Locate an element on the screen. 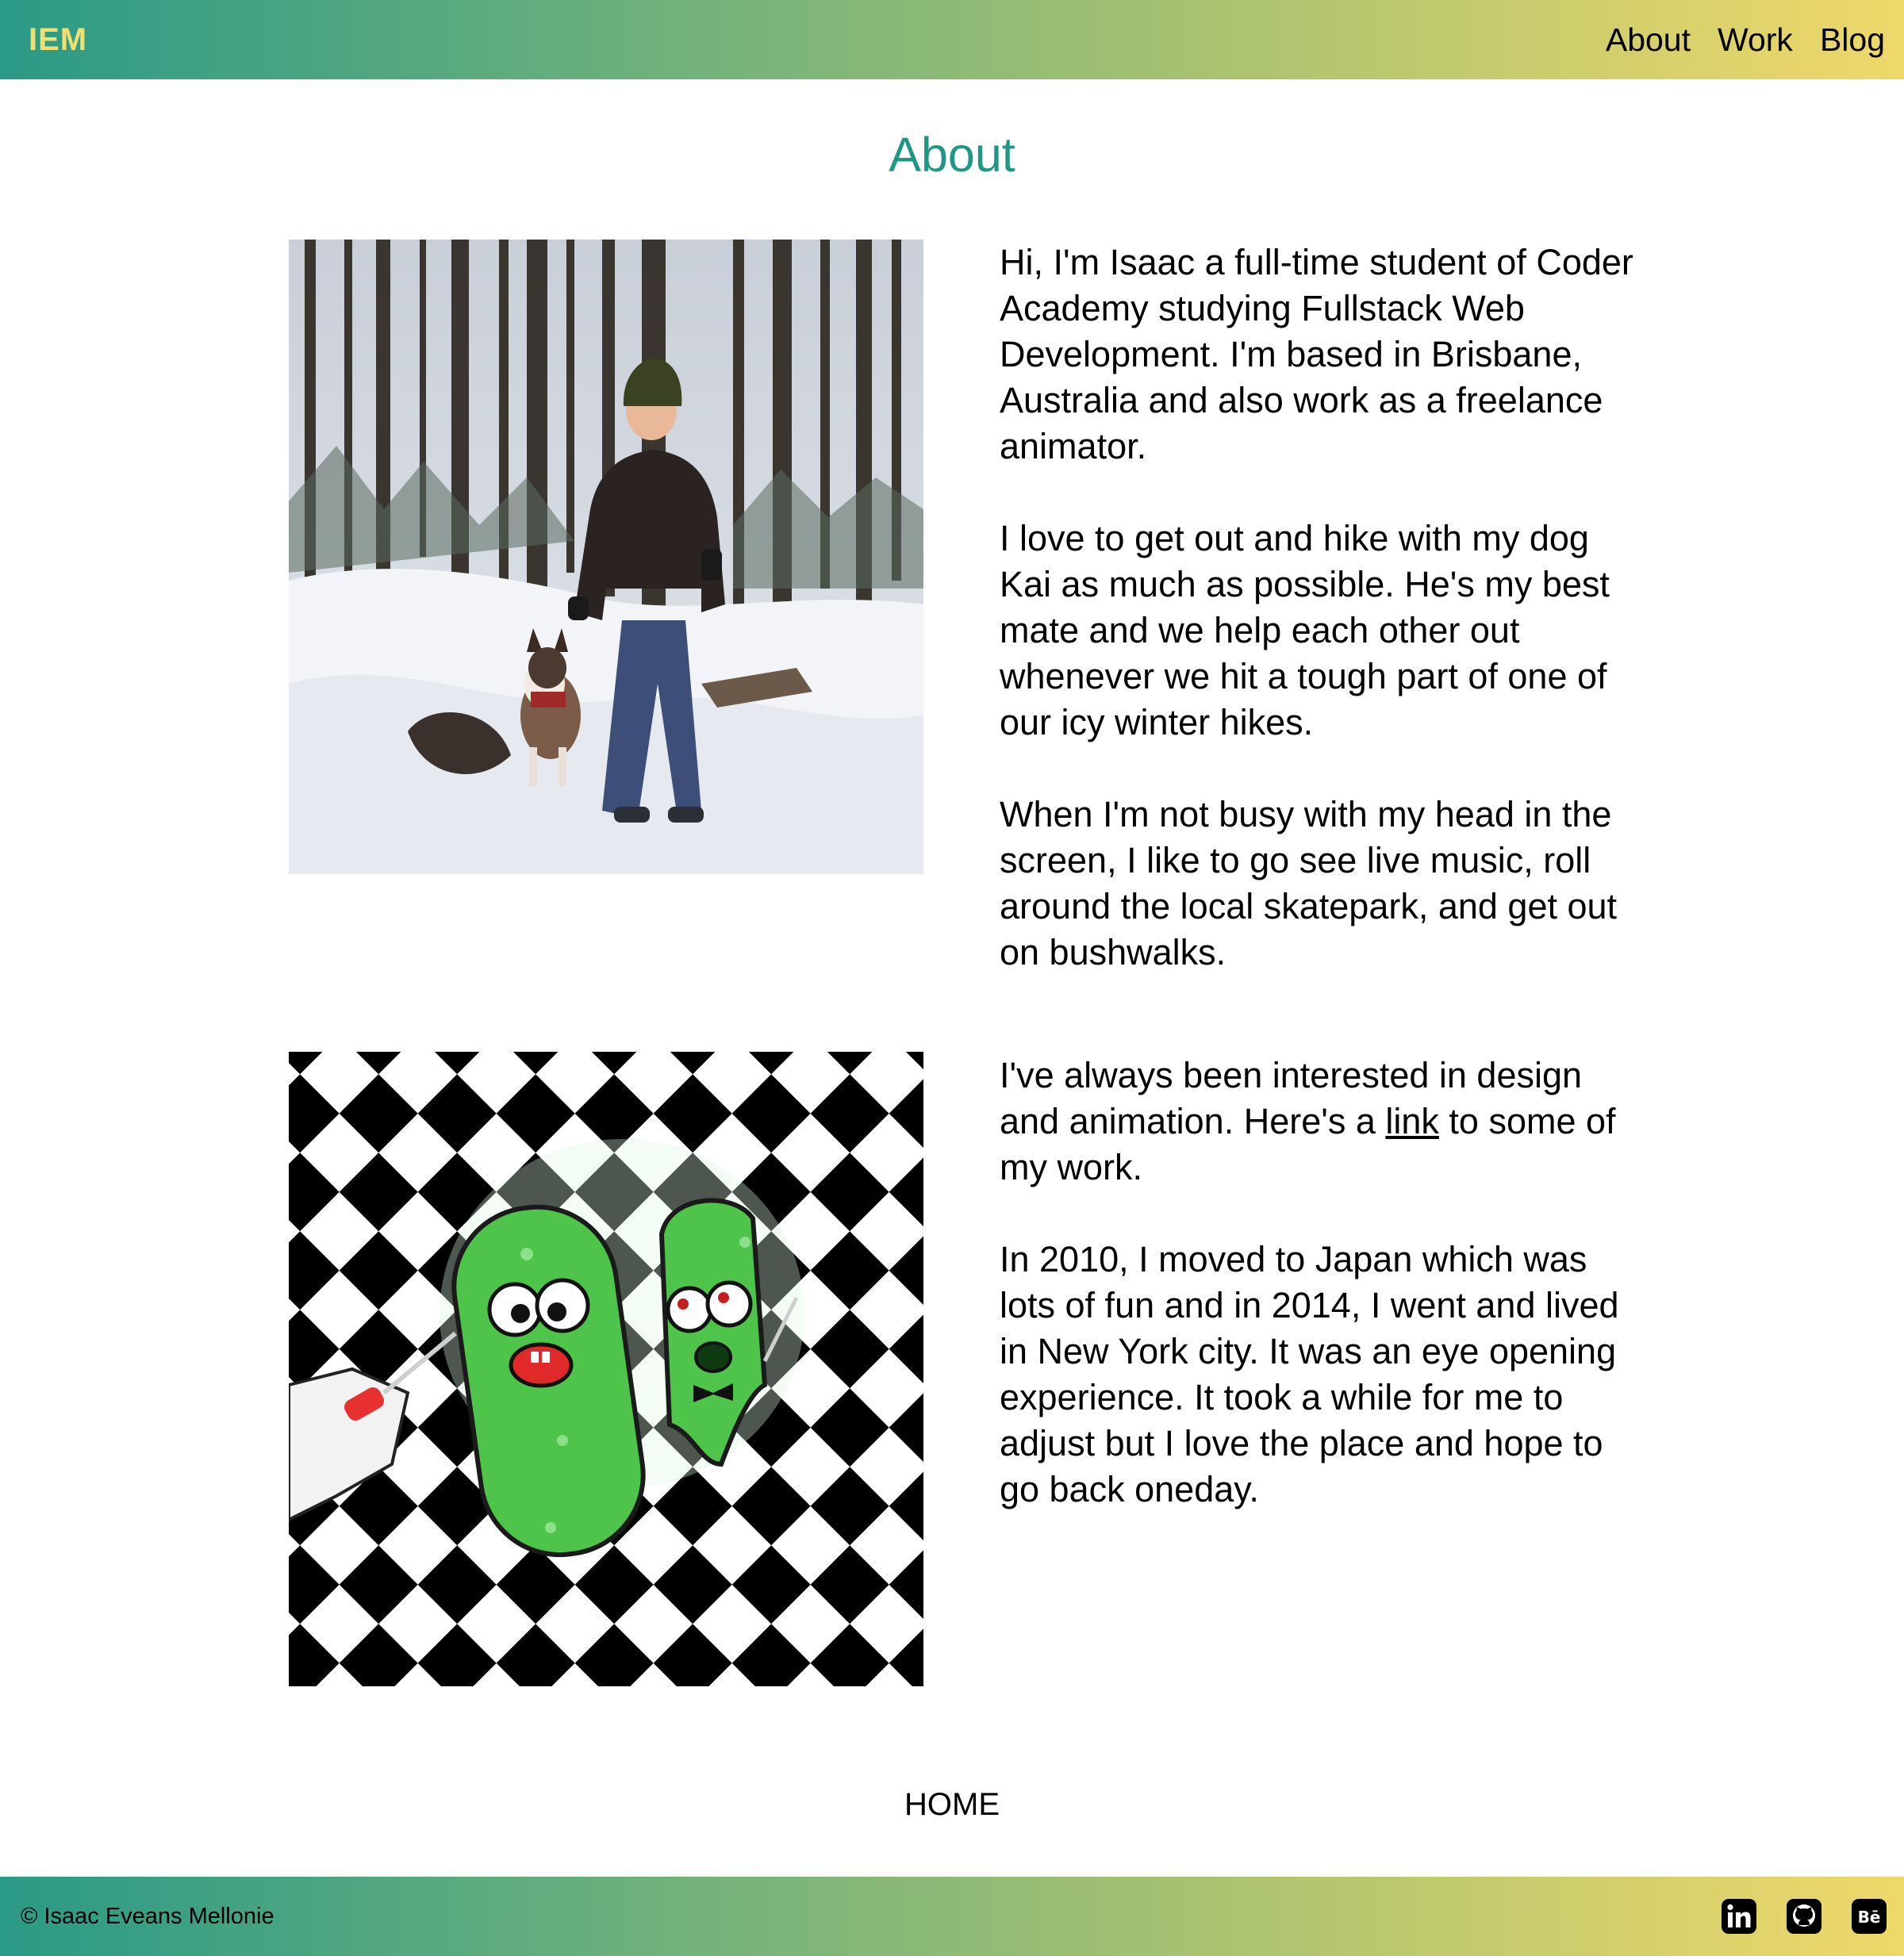 The height and width of the screenshot is (1956, 1904). svg-text: Bē is located at coordinates (1869, 1918).